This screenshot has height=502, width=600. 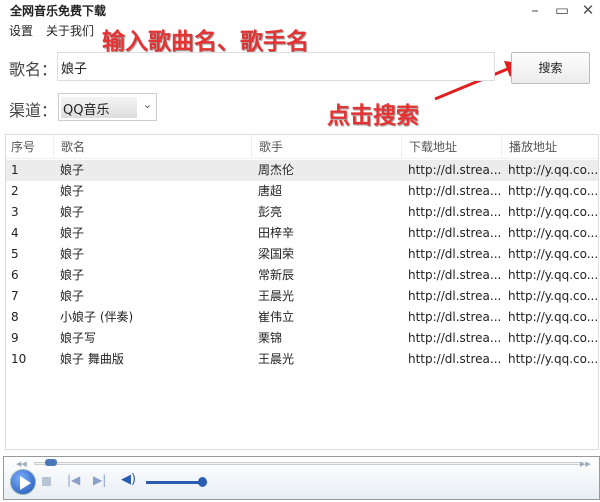 What do you see at coordinates (585, 464) in the screenshot?
I see `fast-forward-icon: ▶▶` at bounding box center [585, 464].